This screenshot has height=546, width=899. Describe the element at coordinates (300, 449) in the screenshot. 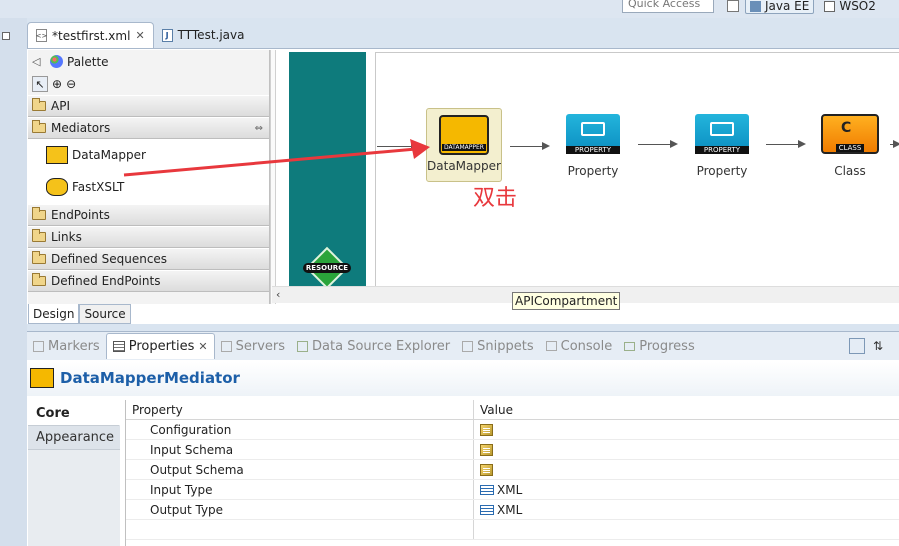

I see `property-name: Input Schema` at that location.